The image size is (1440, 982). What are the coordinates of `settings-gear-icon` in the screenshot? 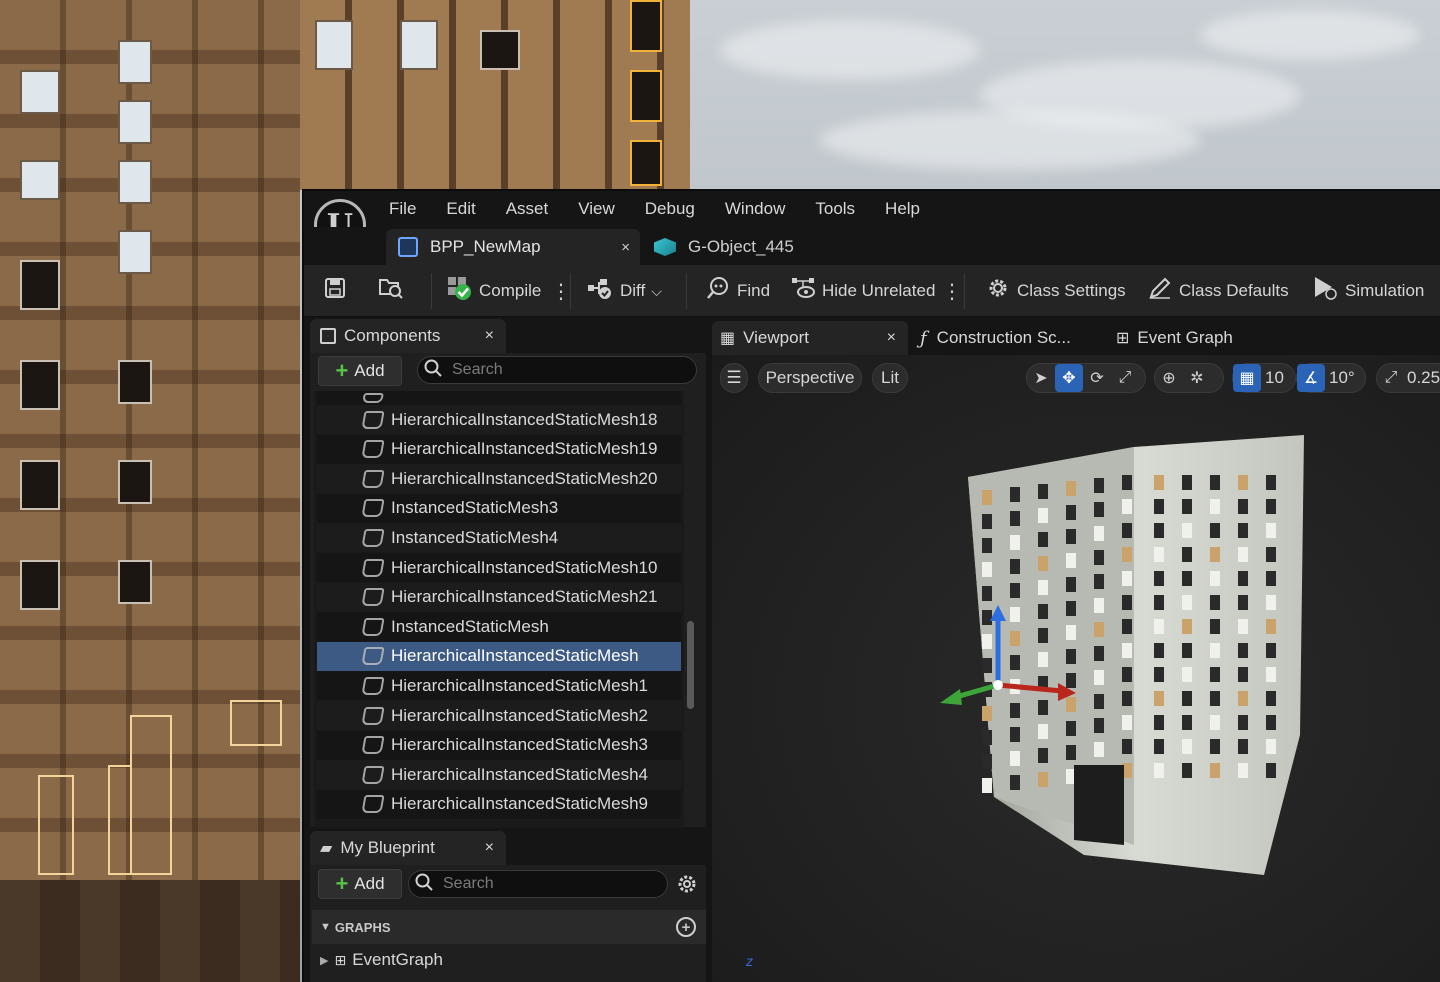 It's located at (687, 884).